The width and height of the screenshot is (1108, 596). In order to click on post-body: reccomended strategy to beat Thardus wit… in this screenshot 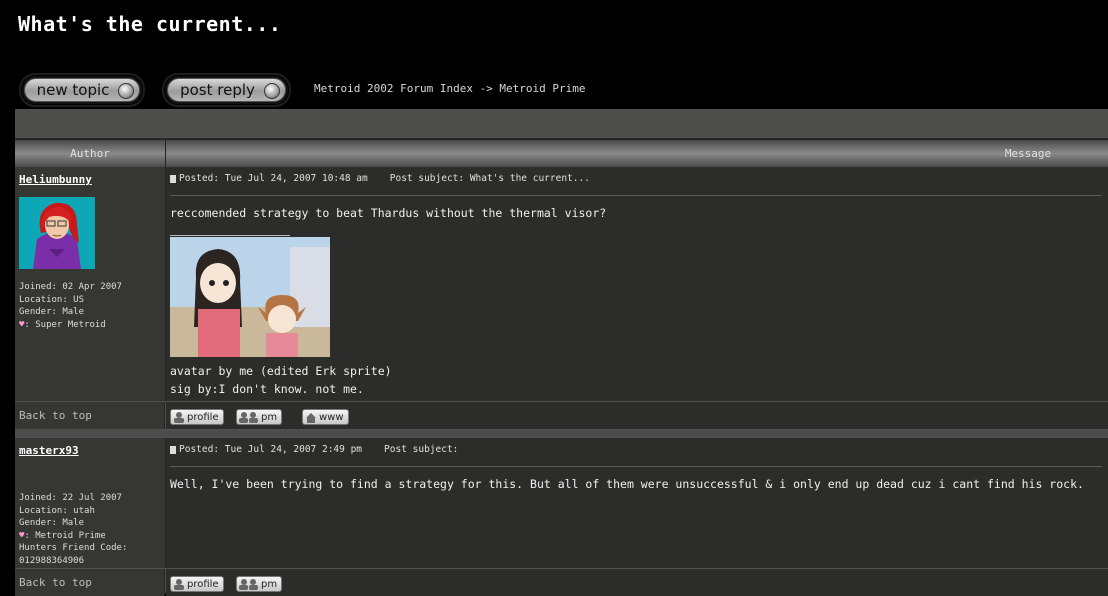, I will do `click(388, 213)`.